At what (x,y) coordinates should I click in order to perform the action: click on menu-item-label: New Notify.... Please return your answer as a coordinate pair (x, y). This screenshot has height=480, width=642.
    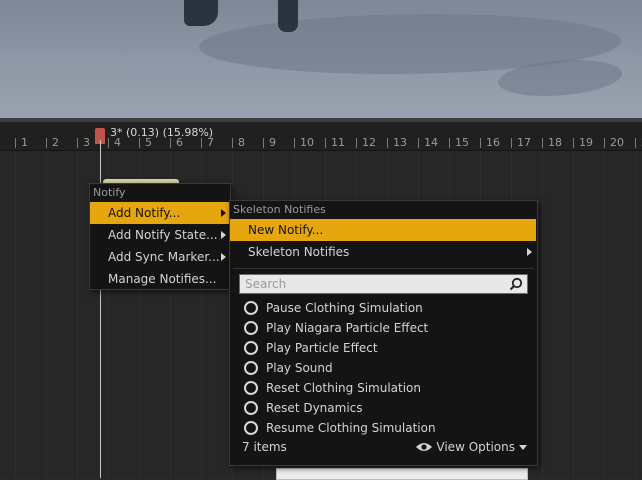
    Looking at the image, I should click on (286, 230).